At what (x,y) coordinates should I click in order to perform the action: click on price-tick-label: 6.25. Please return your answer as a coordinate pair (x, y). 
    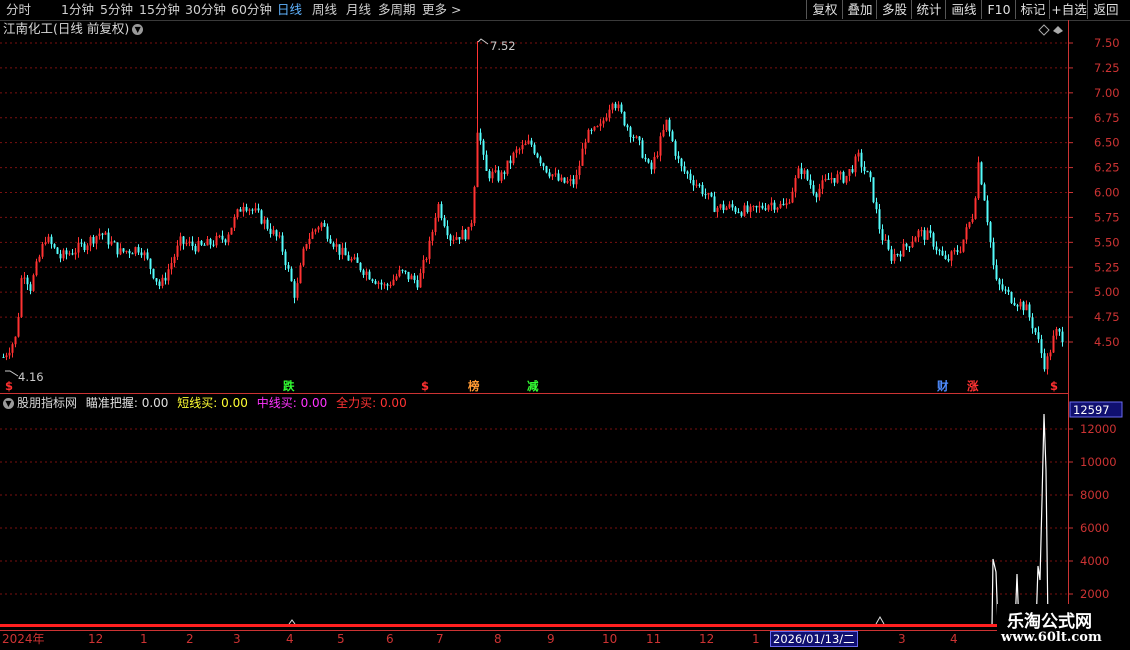
    Looking at the image, I should click on (1107, 168).